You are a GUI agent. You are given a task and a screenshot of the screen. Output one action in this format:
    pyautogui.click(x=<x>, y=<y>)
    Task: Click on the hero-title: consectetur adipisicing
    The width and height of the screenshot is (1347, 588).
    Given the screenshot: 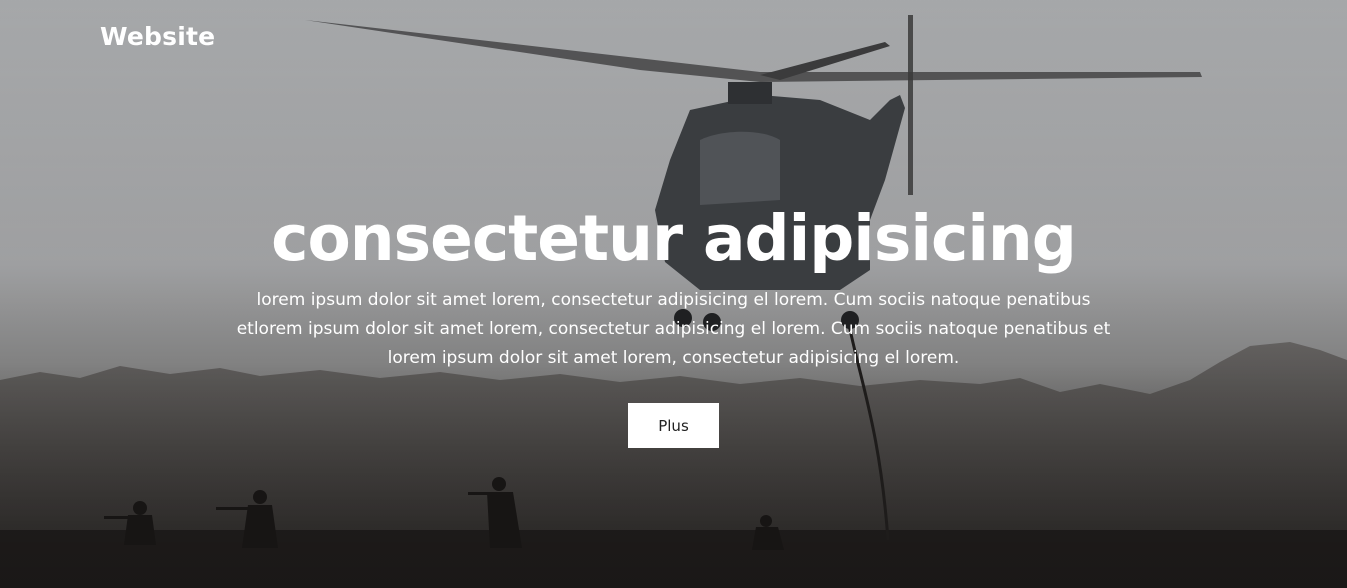 What is the action you would take?
    pyautogui.click(x=674, y=238)
    